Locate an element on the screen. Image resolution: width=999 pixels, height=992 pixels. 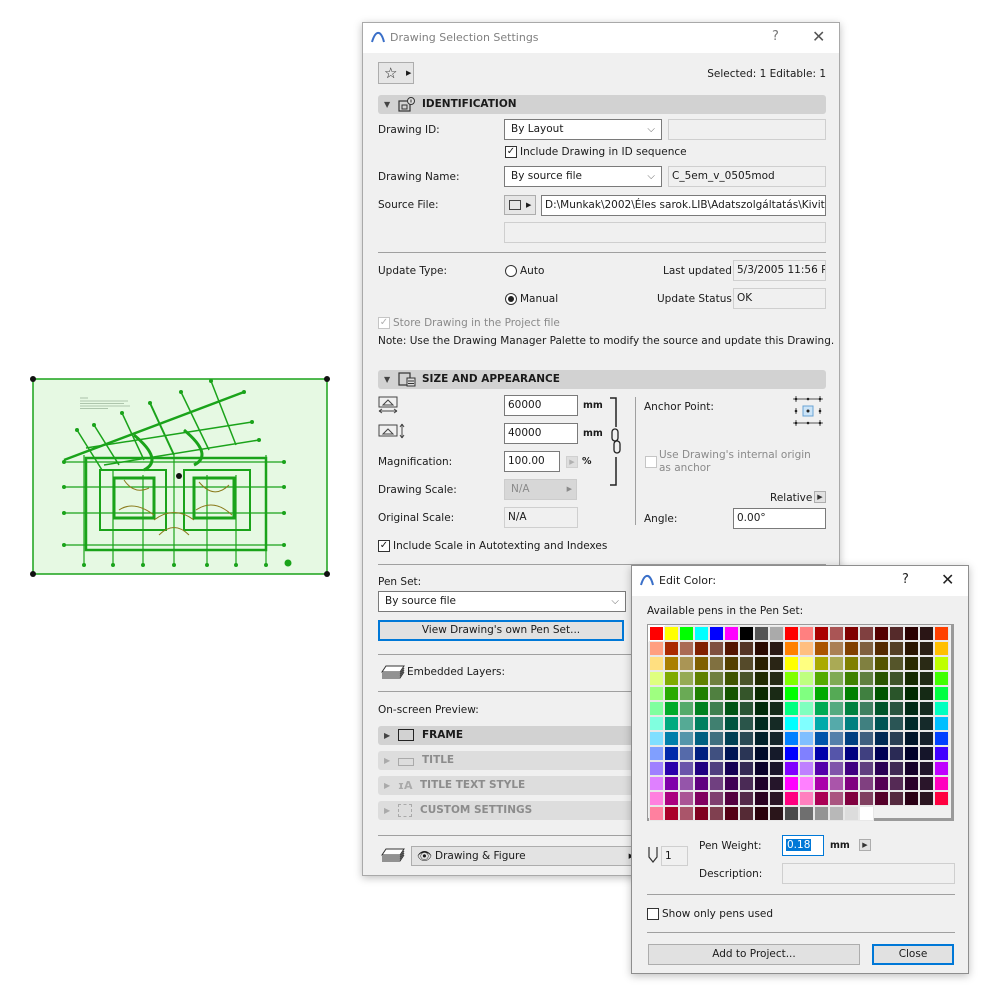
description-field is located at coordinates (868, 873).